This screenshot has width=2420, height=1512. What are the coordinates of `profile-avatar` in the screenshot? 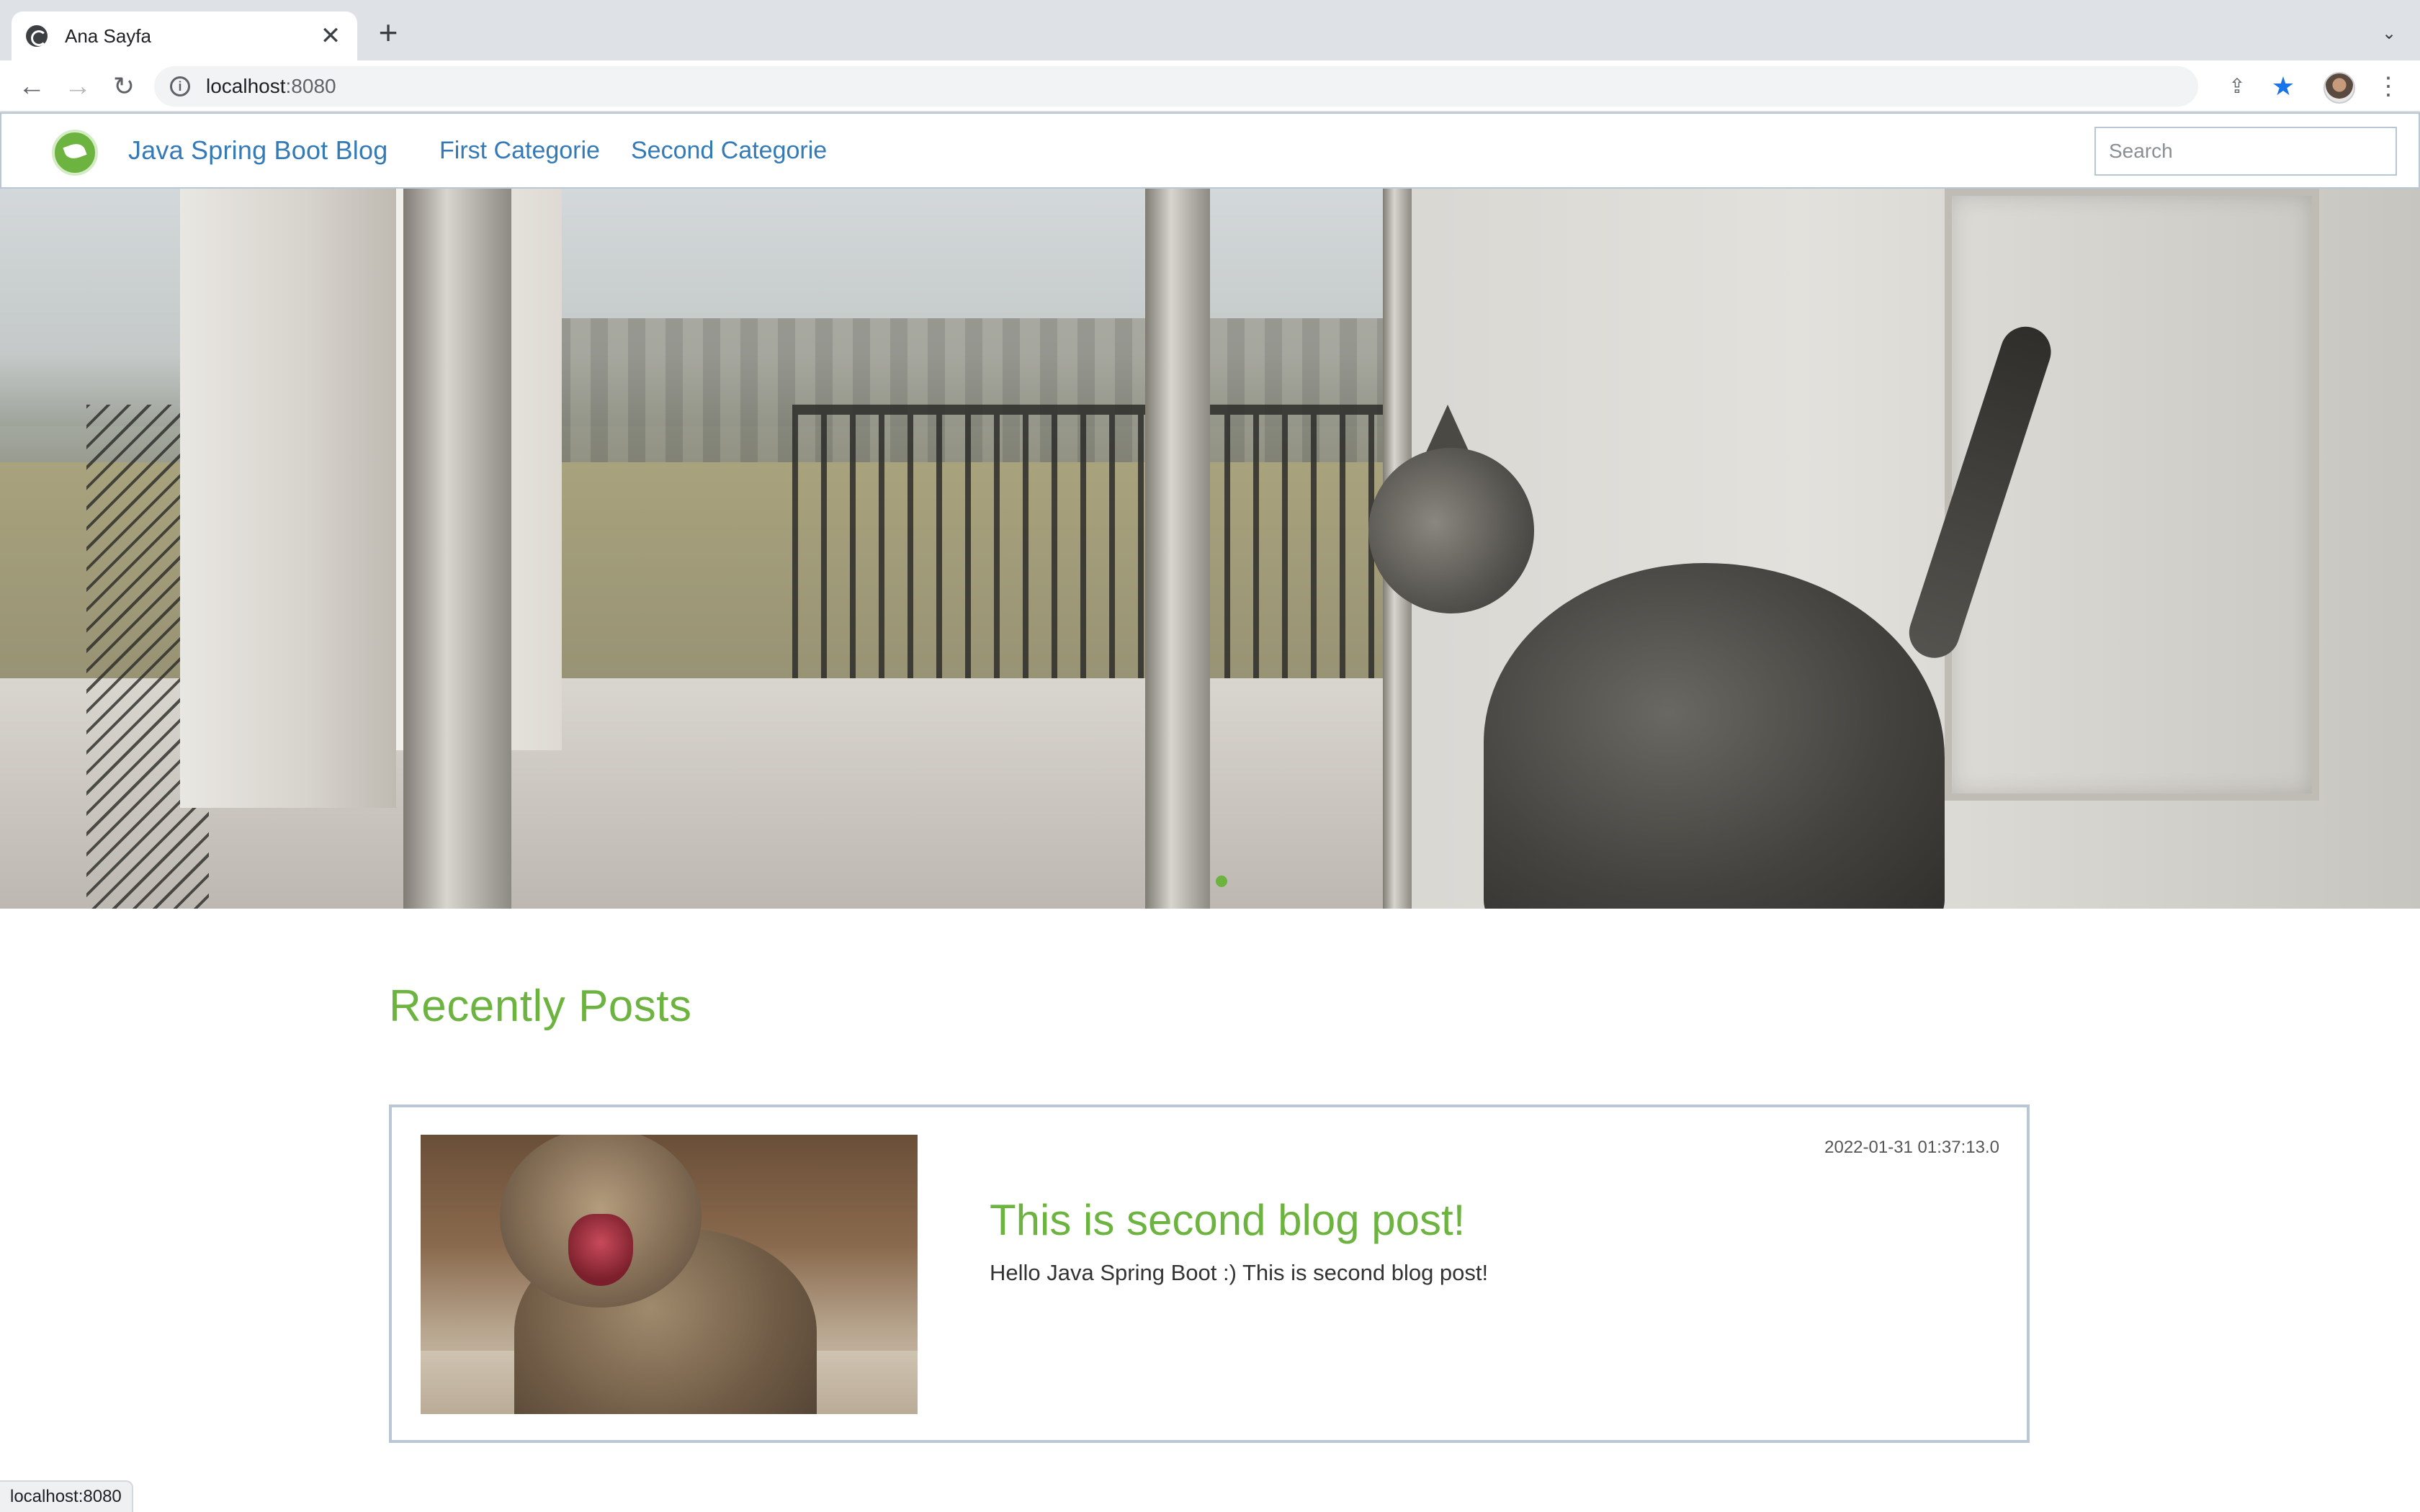 It's located at (2339, 88).